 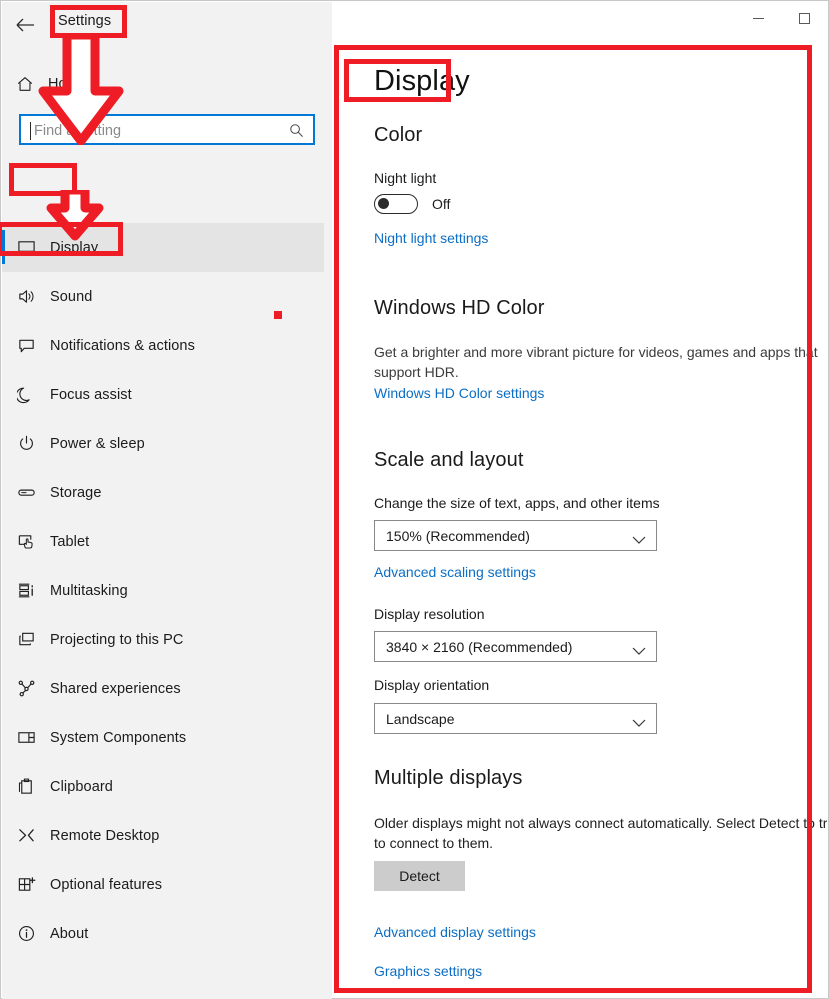 I want to click on scale-layout-section-heading: Scale and layout, so click(x=449, y=460).